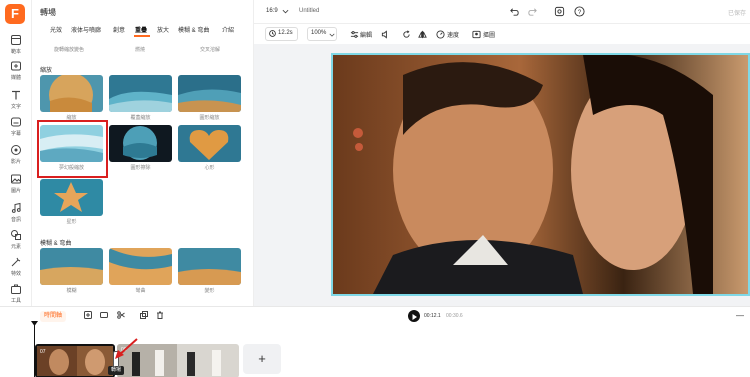  I want to click on transition-thumb-zoom, so click(71, 93).